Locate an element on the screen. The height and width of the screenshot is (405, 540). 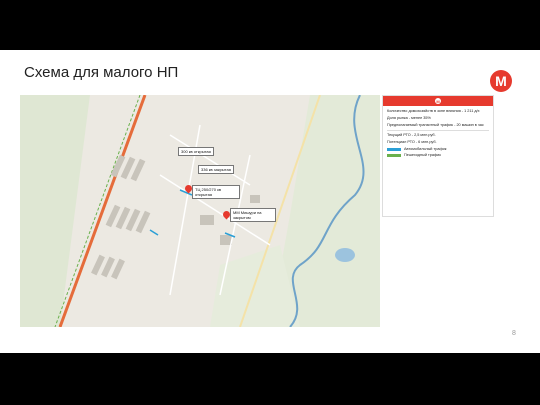
panel-logo: M is located at coordinates (438, 101).